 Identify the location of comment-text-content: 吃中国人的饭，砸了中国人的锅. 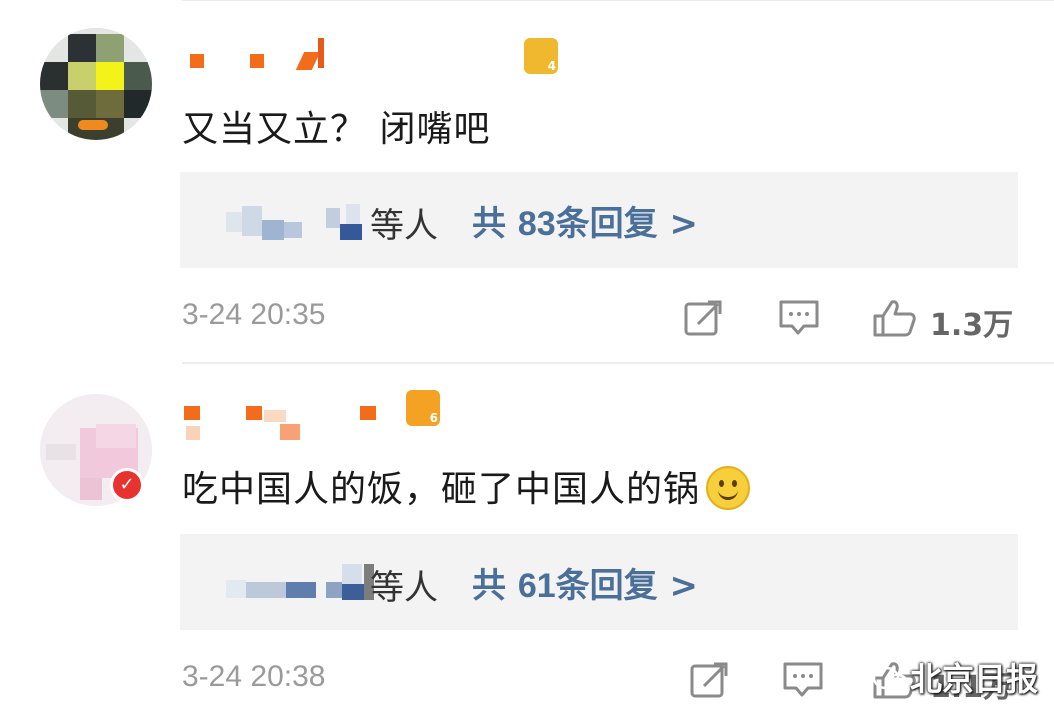
(441, 489).